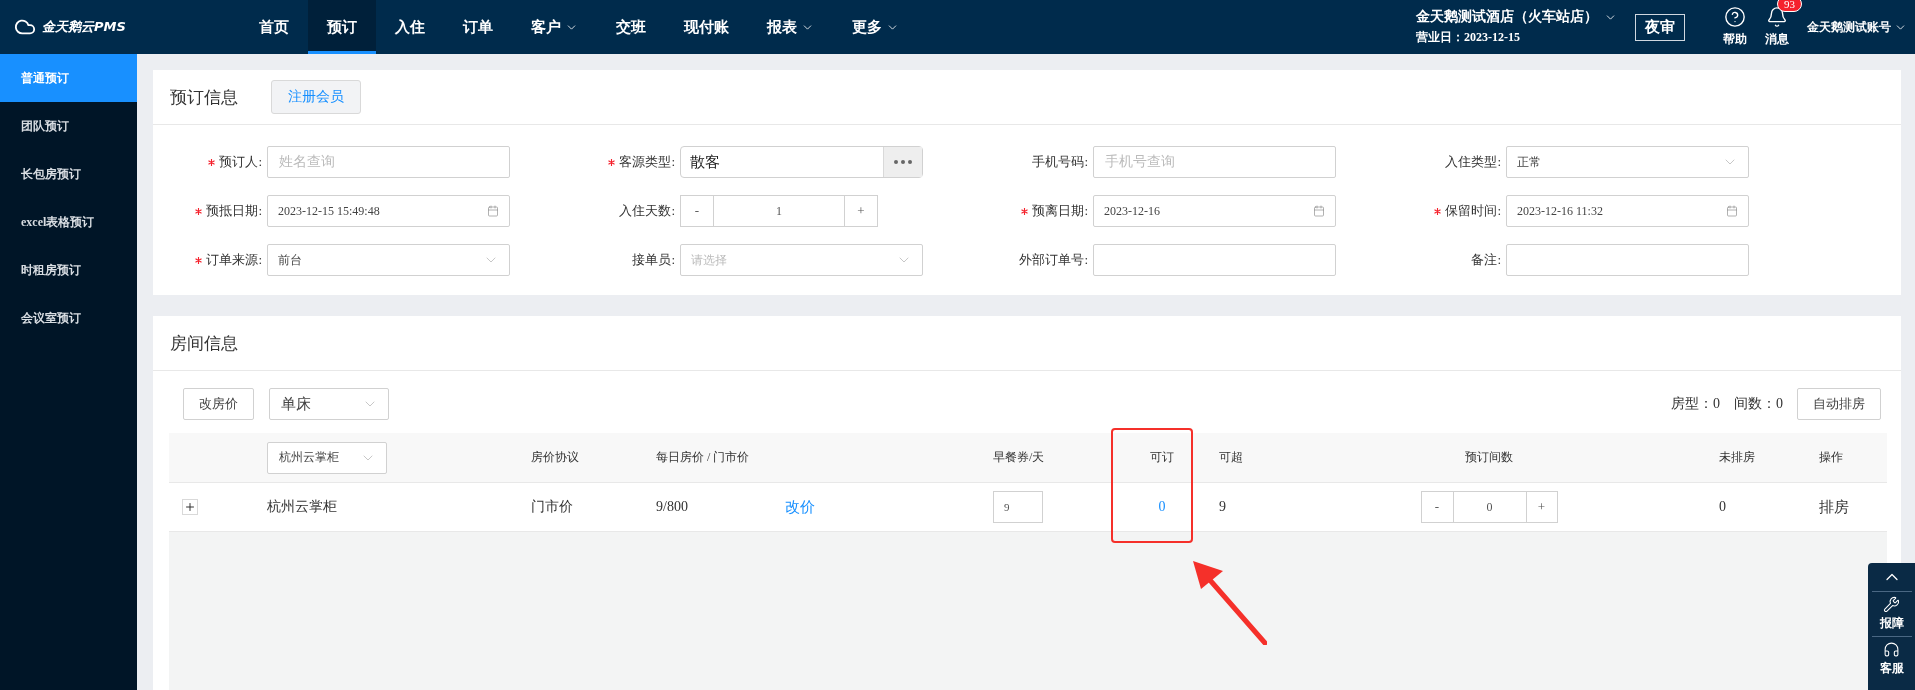  Describe the element at coordinates (672, 507) in the screenshot. I see `table-cell: 9/800` at that location.